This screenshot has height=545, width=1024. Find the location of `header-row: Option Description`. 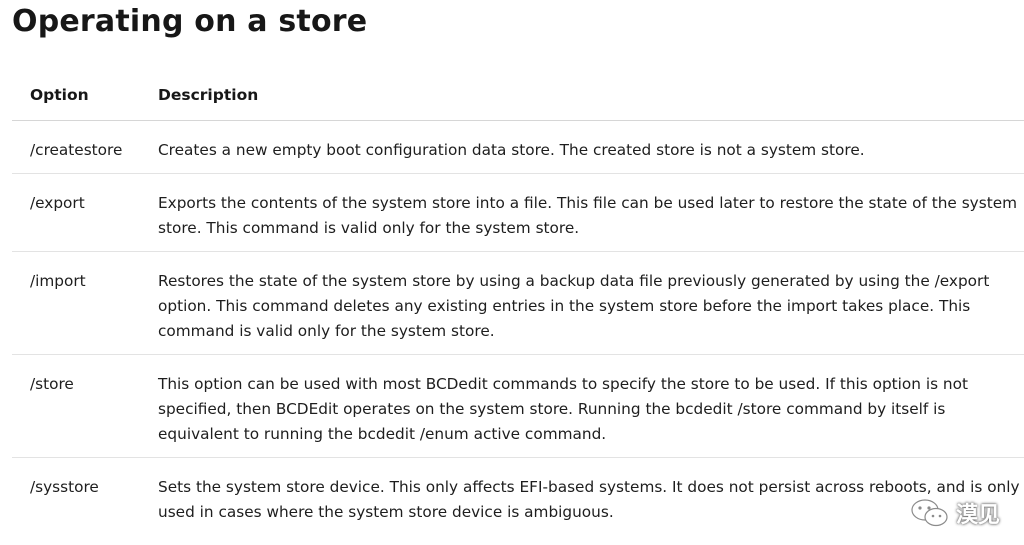

header-row: Option Description is located at coordinates (518, 95).